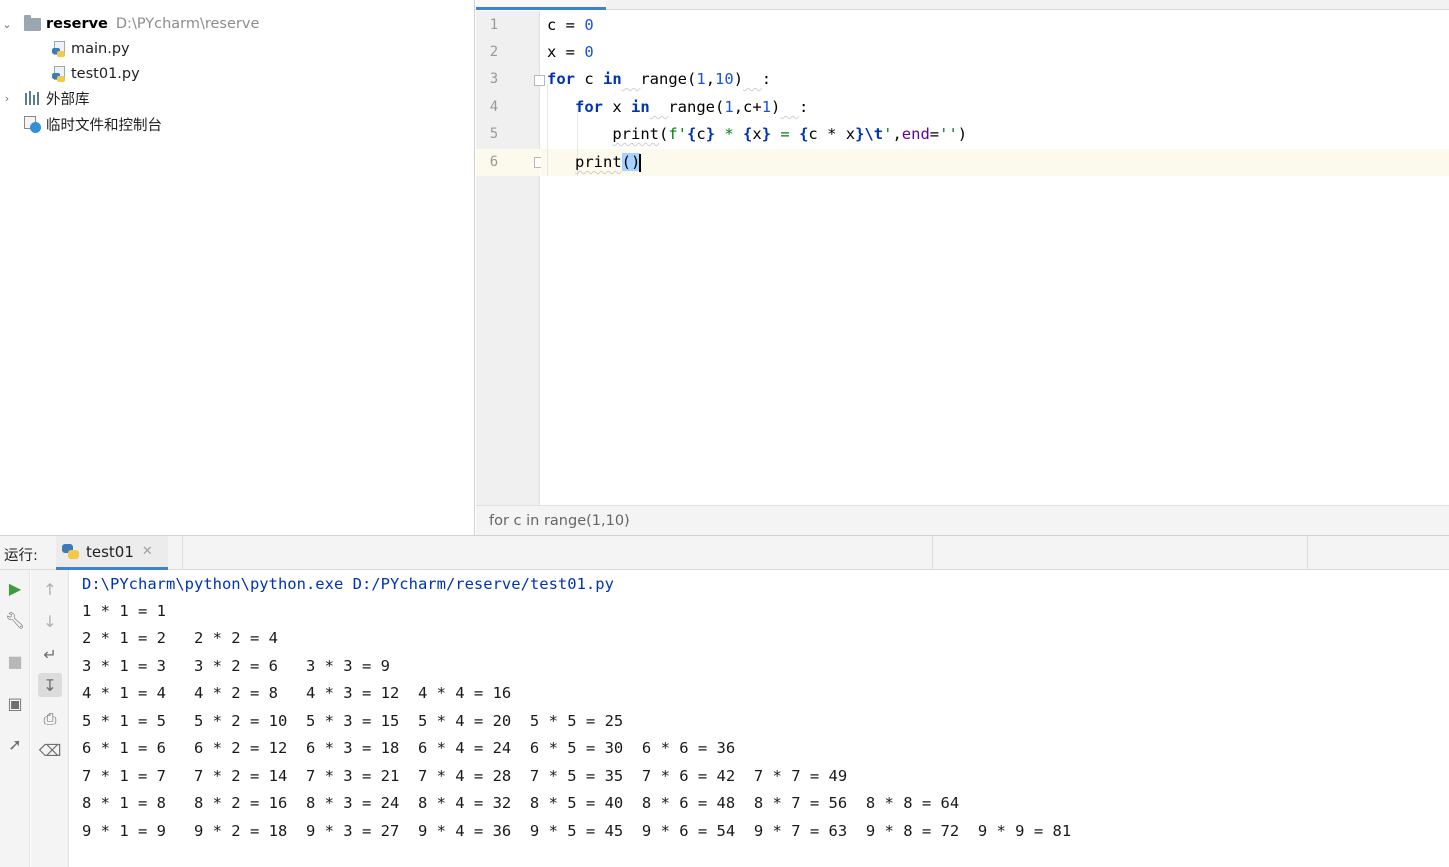 The width and height of the screenshot is (1449, 867). What do you see at coordinates (659, 79) in the screenshot?
I see `code-line-3: for c in range(1,10) :` at bounding box center [659, 79].